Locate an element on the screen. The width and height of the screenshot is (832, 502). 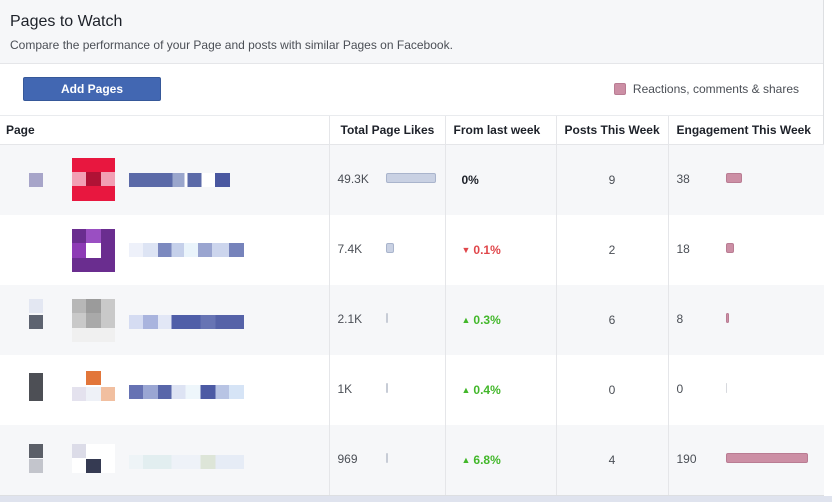
likes-cell: 7.4K is located at coordinates (386, 249).